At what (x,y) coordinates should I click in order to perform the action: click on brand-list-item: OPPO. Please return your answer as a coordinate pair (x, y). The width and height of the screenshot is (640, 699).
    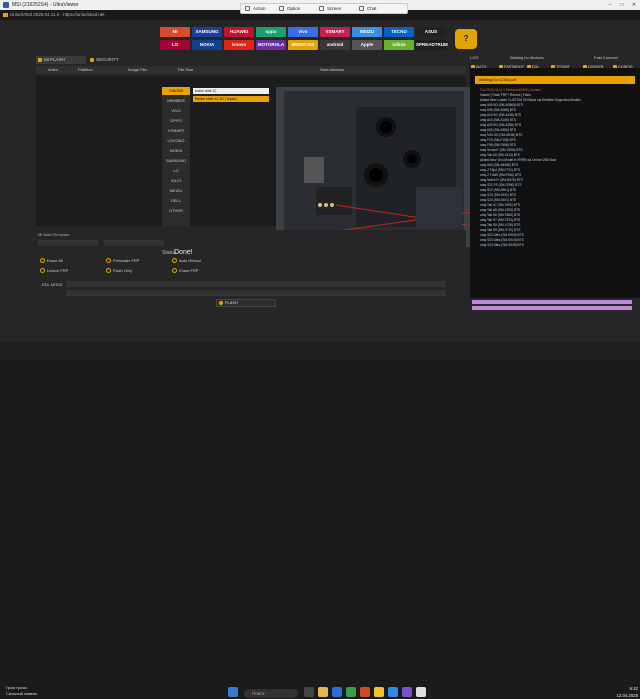
    Looking at the image, I should click on (176, 121).